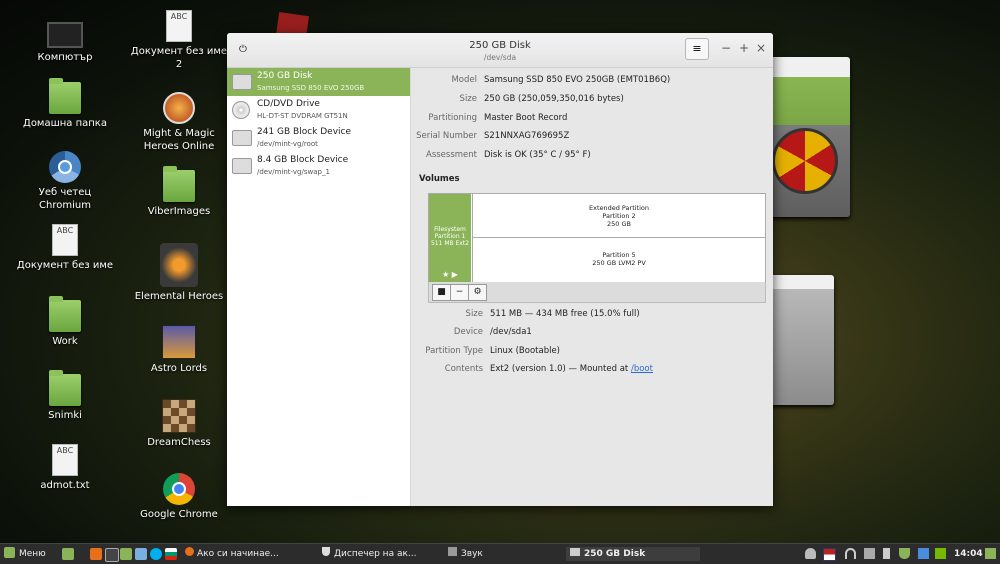 The image size is (1000, 564). Describe the element at coordinates (65, 341) in the screenshot. I see `desktop-icon-label: Work` at that location.